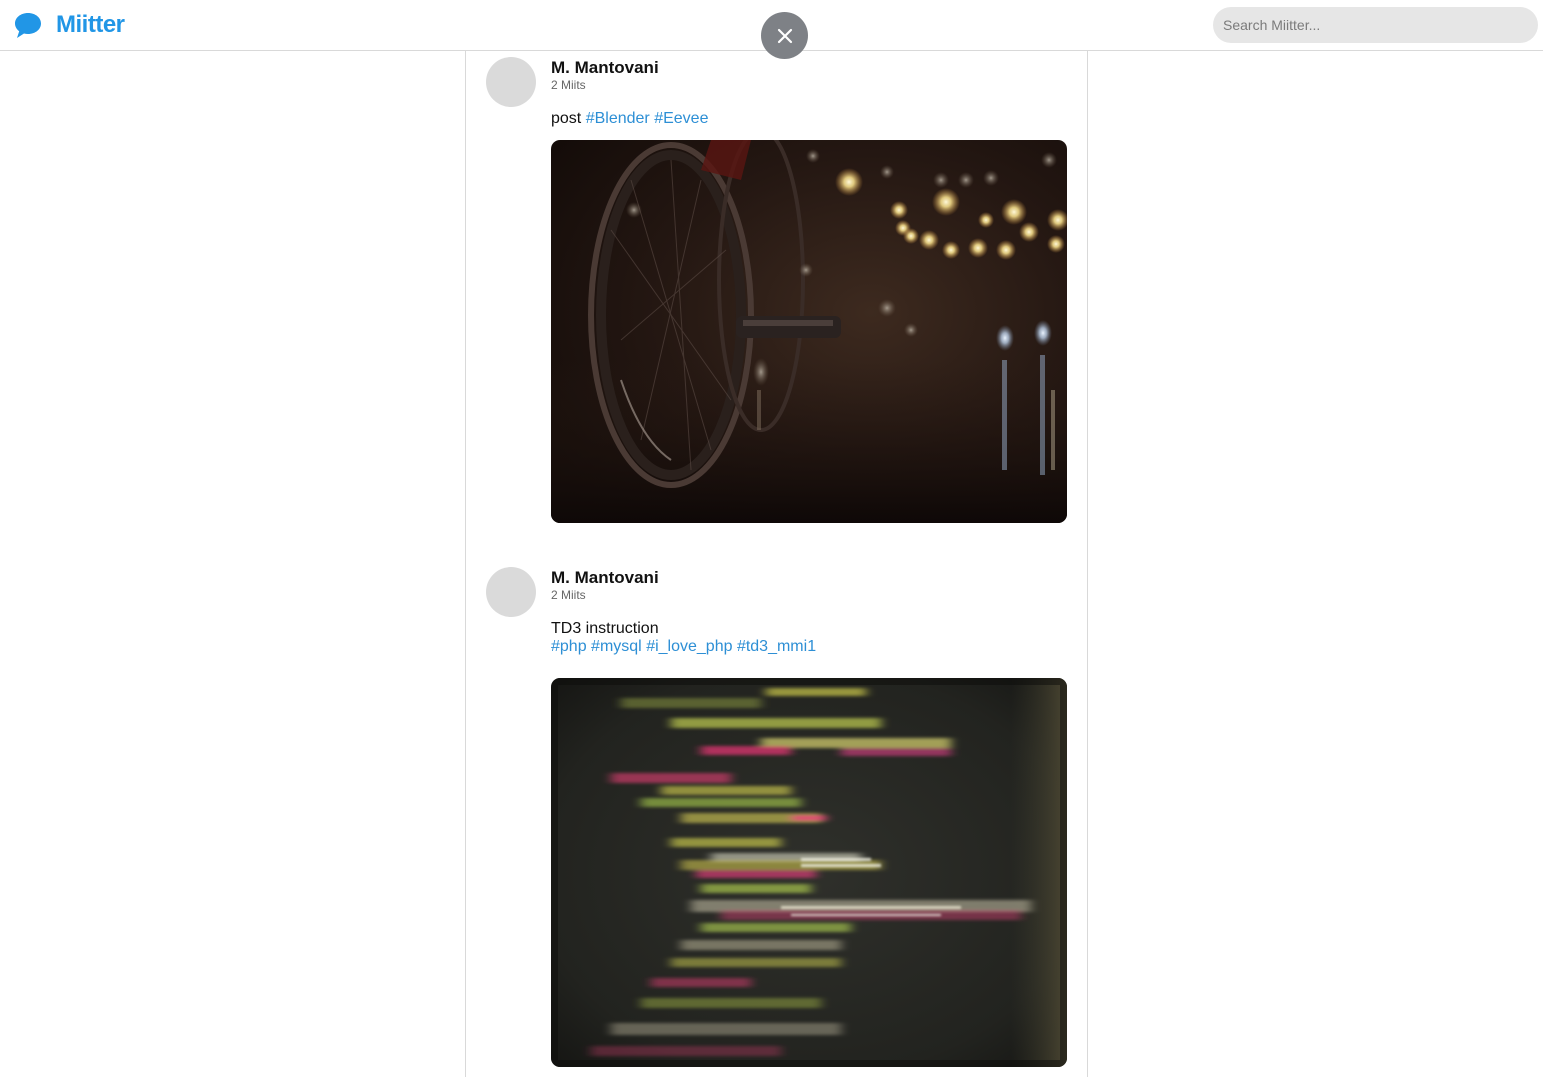 The height and width of the screenshot is (1077, 1543). What do you see at coordinates (618, 118) in the screenshot?
I see `hashtag-link: #Blender` at bounding box center [618, 118].